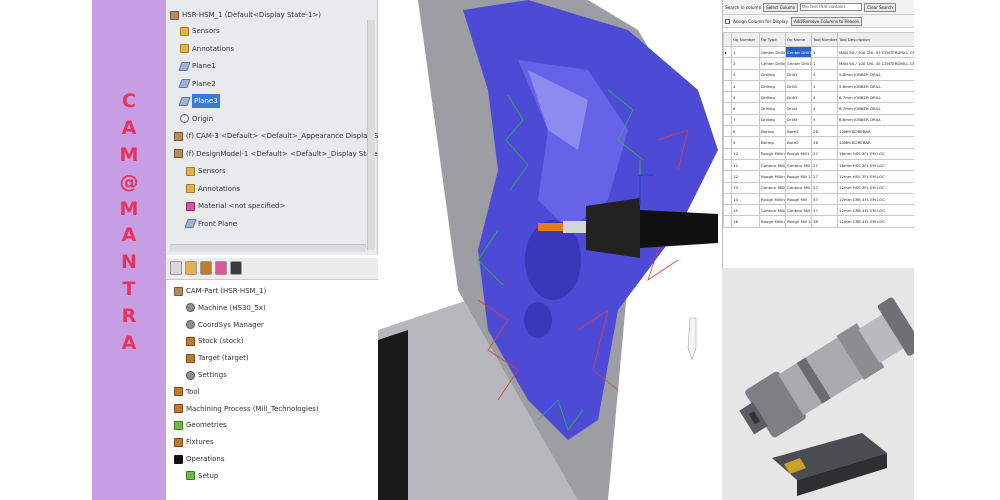 The width and height of the screenshot is (1000, 500). What do you see at coordinates (196, 119) in the screenshot?
I see `feature-tree-item: Origin` at bounding box center [196, 119].